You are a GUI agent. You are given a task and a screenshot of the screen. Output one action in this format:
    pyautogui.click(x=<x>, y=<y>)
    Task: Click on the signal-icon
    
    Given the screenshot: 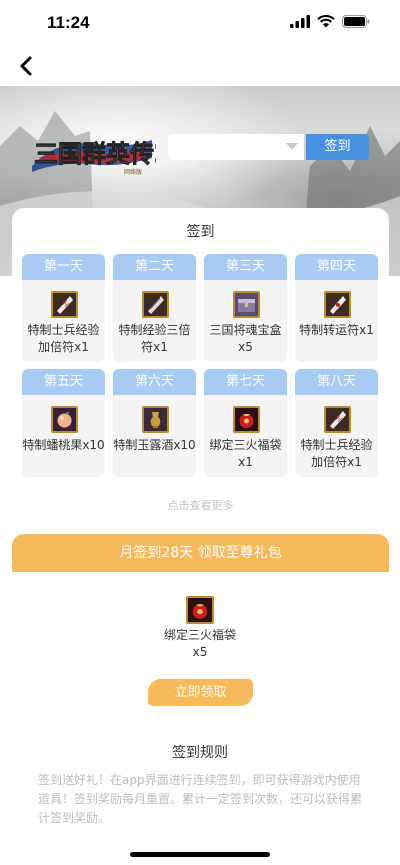 What is the action you would take?
    pyautogui.click(x=300, y=21)
    